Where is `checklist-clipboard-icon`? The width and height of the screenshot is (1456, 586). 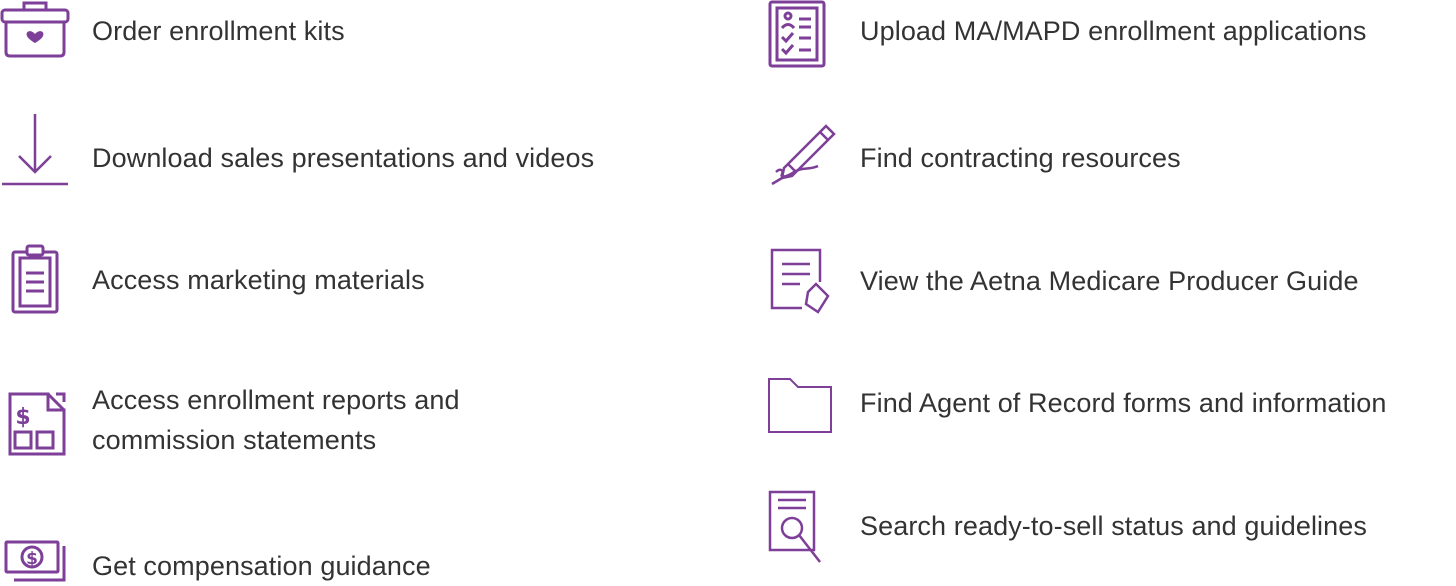 checklist-clipboard-icon is located at coordinates (798, 35).